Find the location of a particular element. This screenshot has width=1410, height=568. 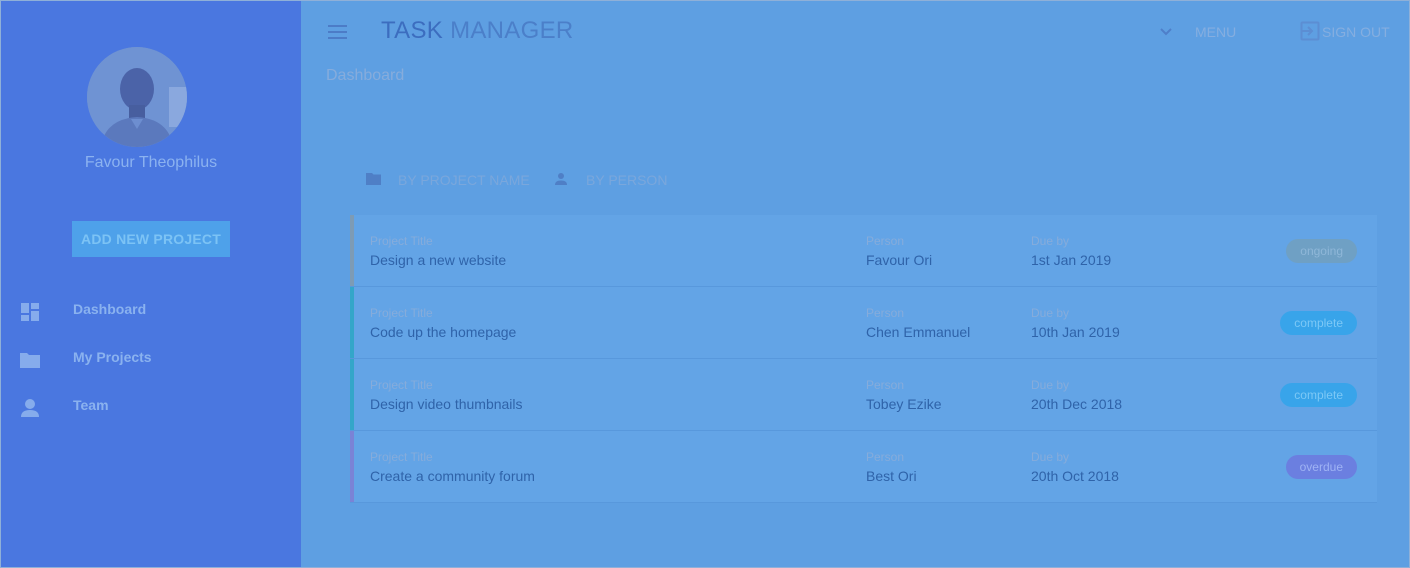

app-title-bold: TASK is located at coordinates (412, 30).